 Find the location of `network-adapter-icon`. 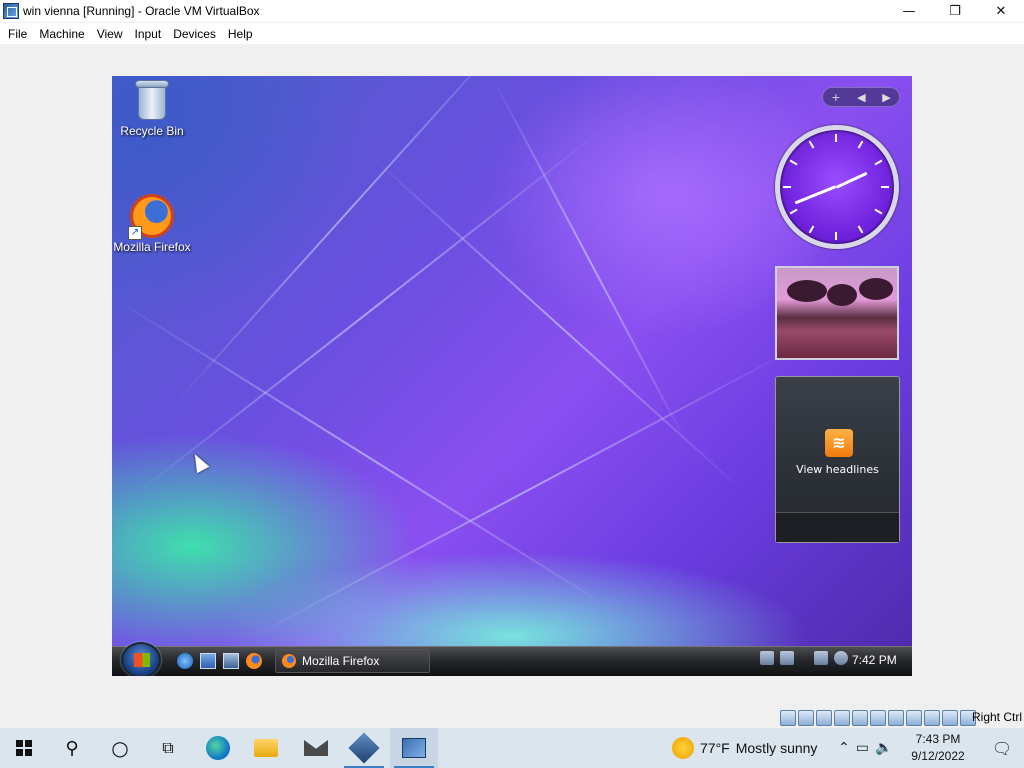

network-adapter-icon is located at coordinates (842, 718).